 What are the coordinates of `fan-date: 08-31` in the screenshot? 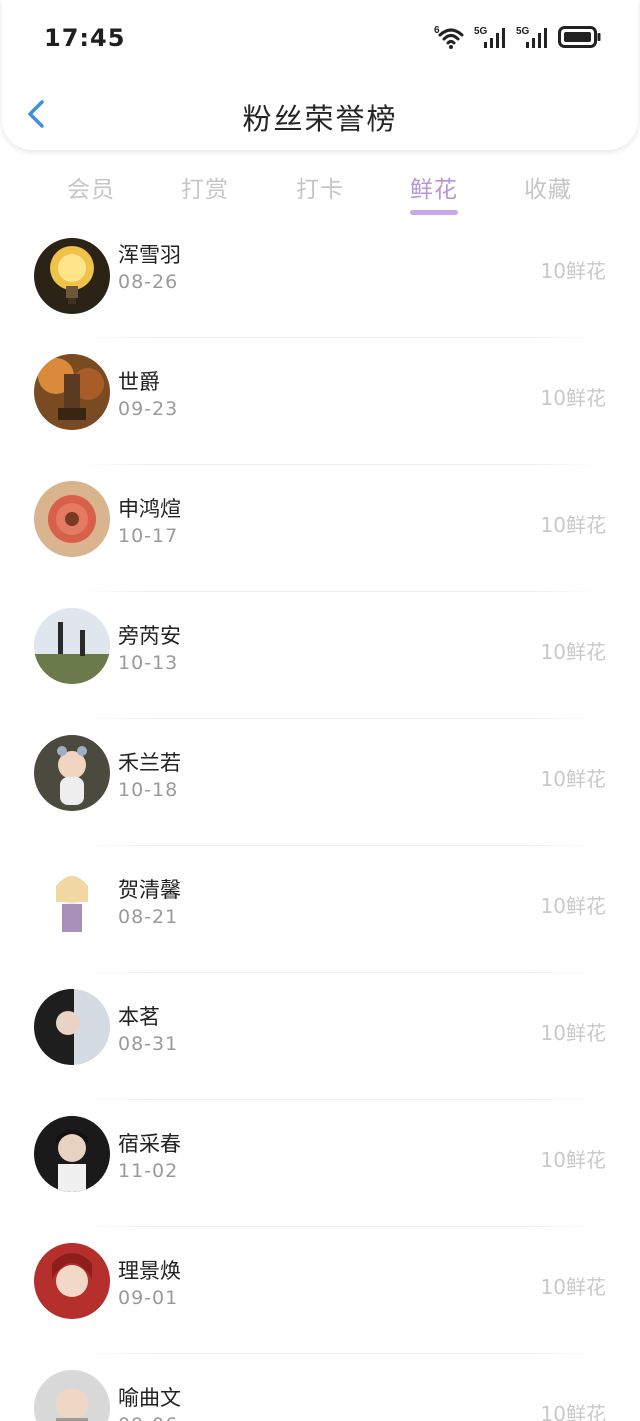 It's located at (148, 1044).